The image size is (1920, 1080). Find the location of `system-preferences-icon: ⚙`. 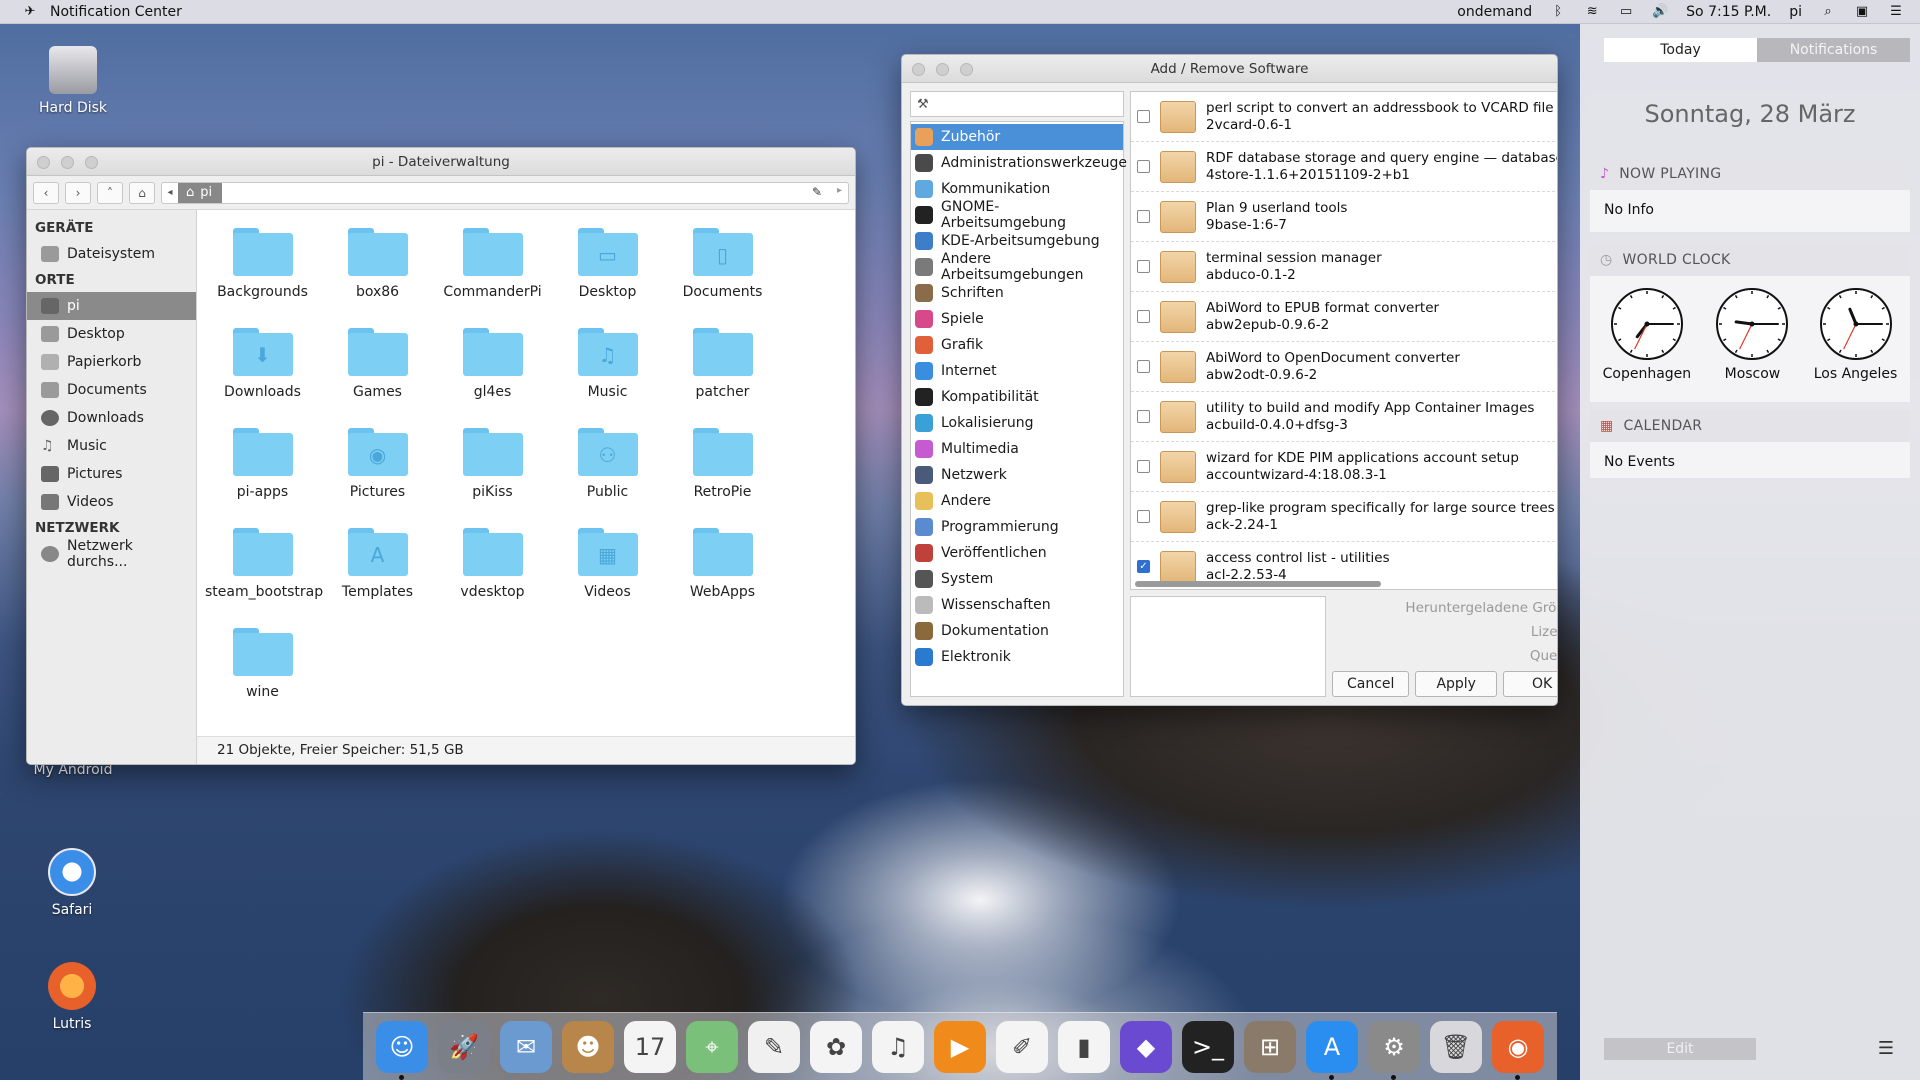

system-preferences-icon: ⚙ is located at coordinates (1394, 1050).